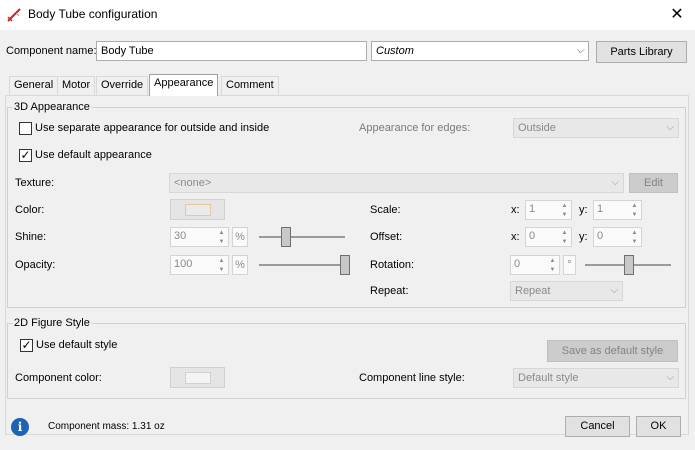  I want to click on ok-button: OK, so click(658, 426).